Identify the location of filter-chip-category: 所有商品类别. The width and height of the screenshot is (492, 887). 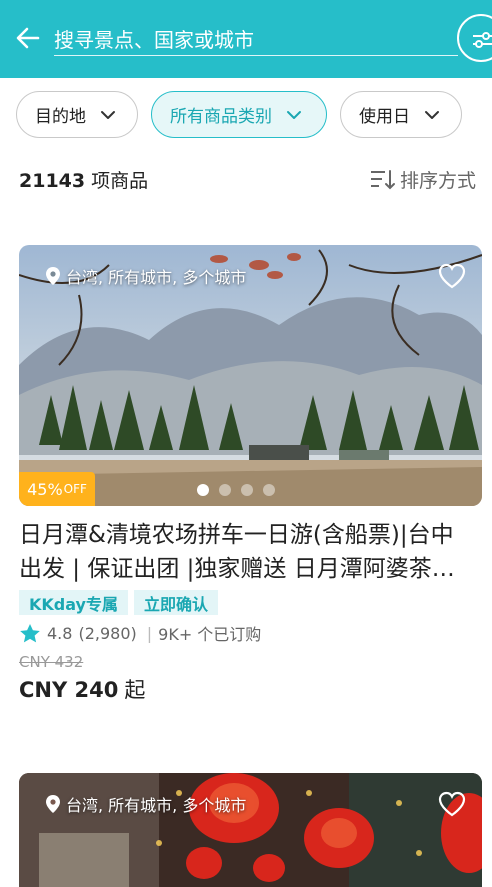
(239, 114).